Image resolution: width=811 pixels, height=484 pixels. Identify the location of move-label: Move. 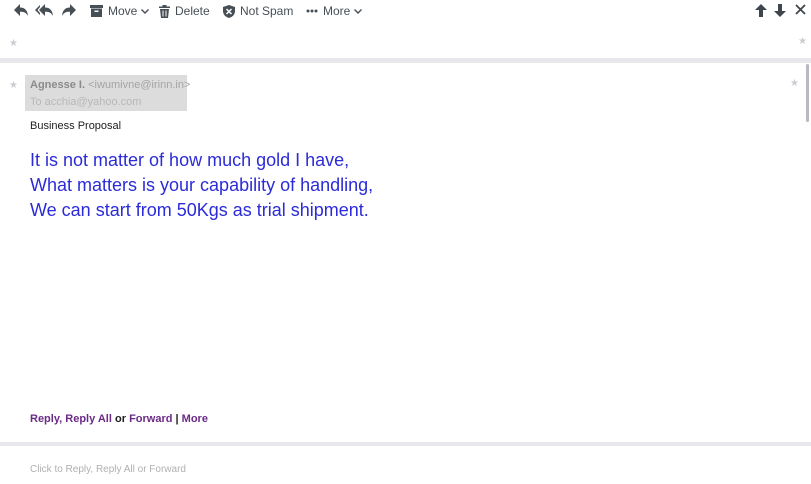
(123, 11).